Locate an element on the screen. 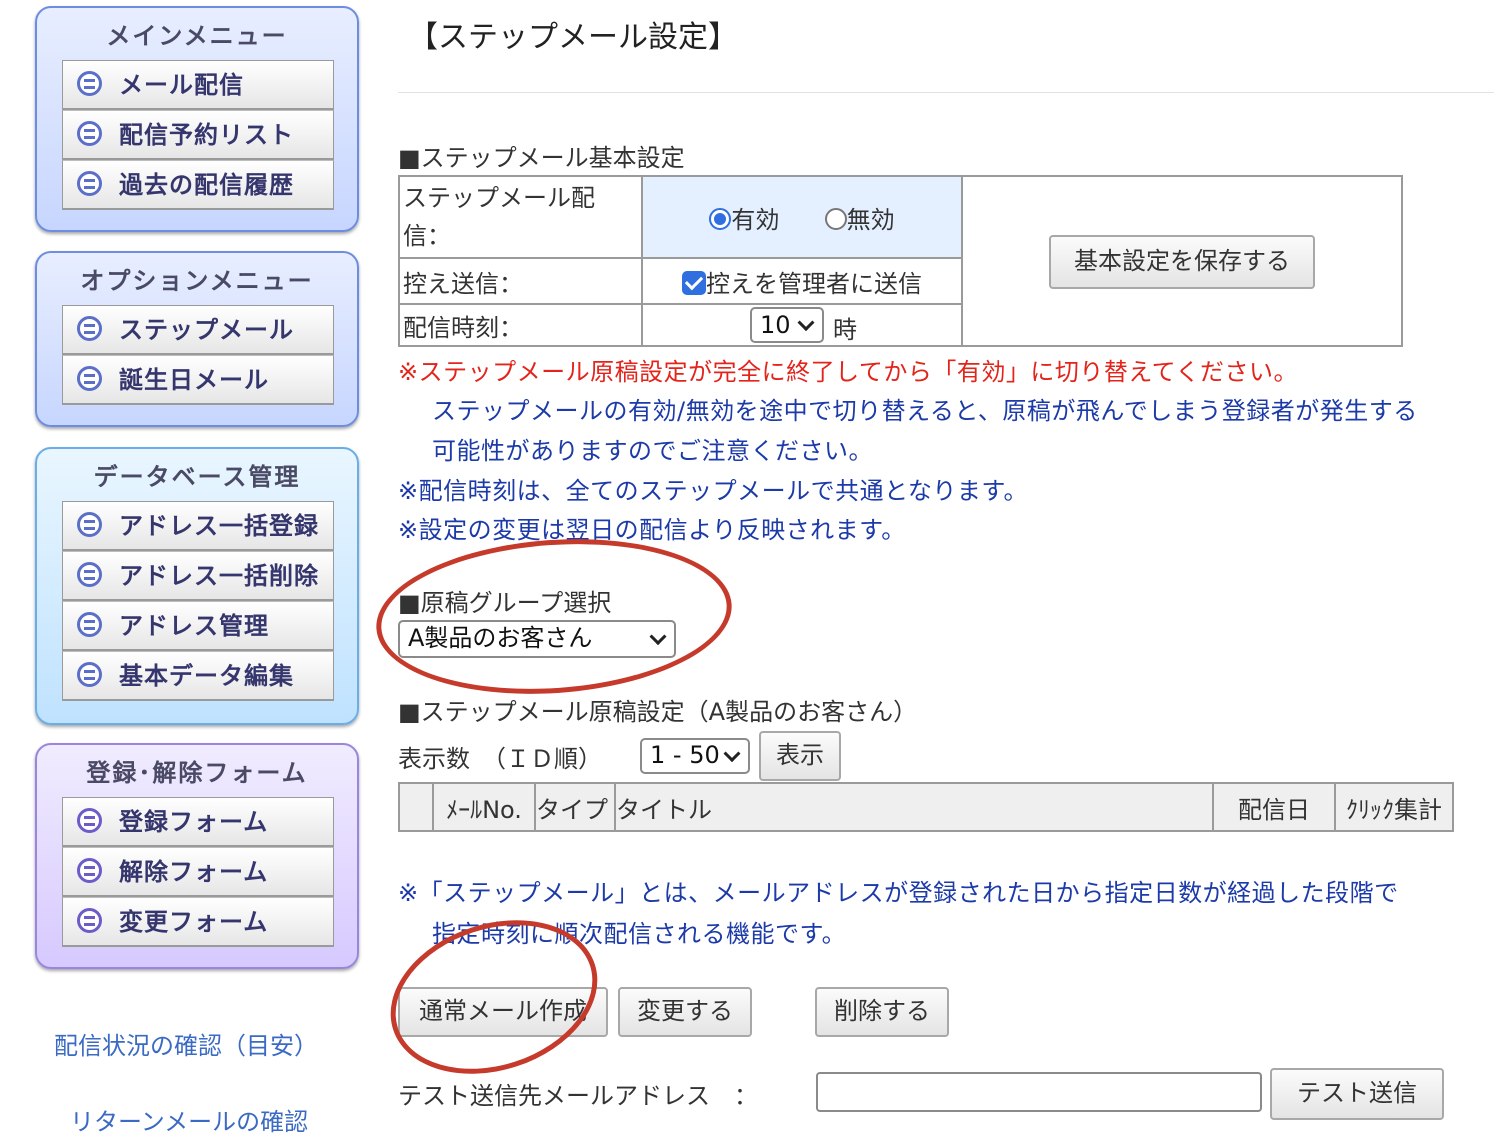 Image resolution: width=1494 pixels, height=1148 pixels. explanation-line2: 指定時刻に順次配信される機能です。 is located at coordinates (639, 934).